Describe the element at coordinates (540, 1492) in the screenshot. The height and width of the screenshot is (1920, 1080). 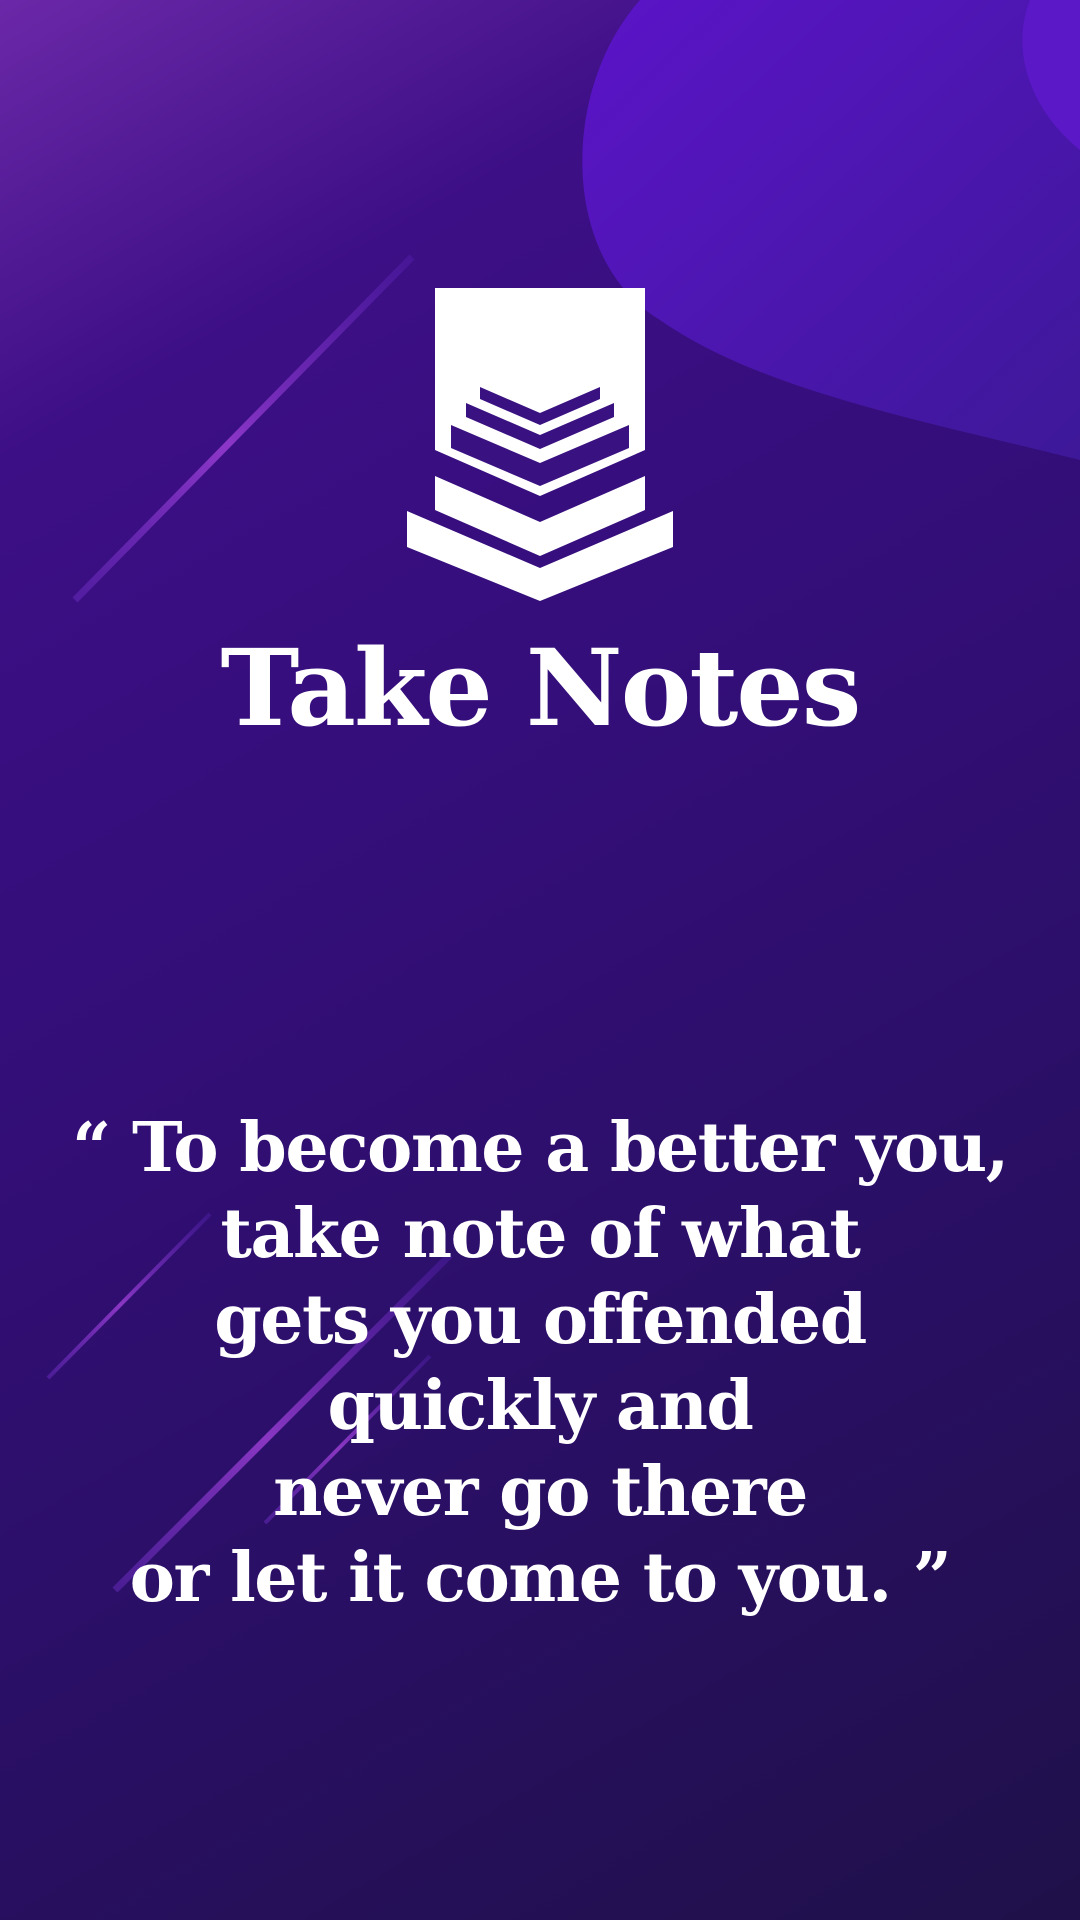
I see `quote-line: never go there` at that location.